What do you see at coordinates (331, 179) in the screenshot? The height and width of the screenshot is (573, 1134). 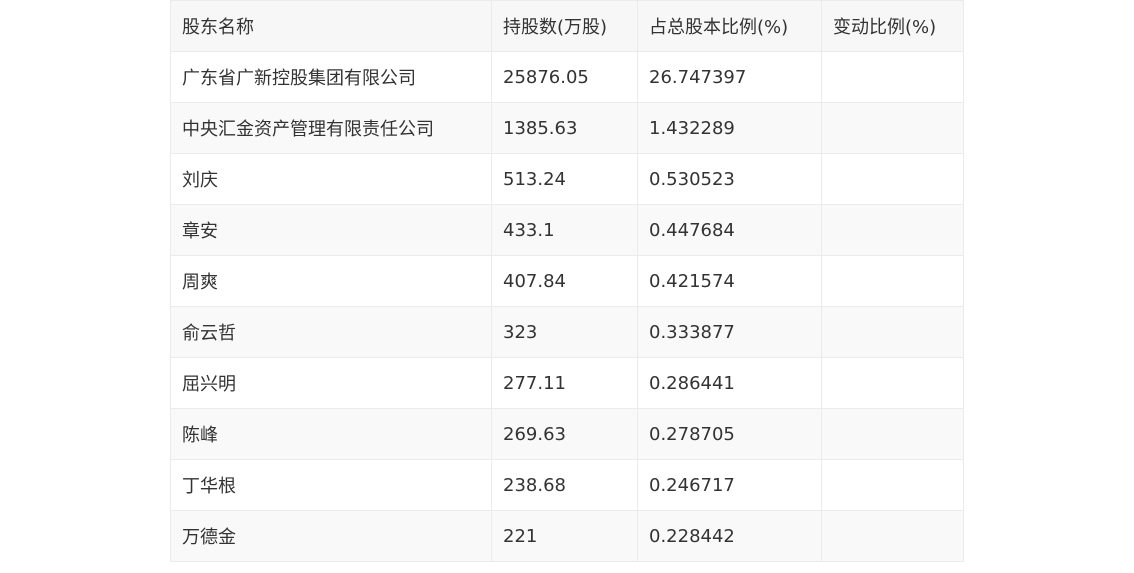 I see `cell-shareholder-name: 刘庆` at bounding box center [331, 179].